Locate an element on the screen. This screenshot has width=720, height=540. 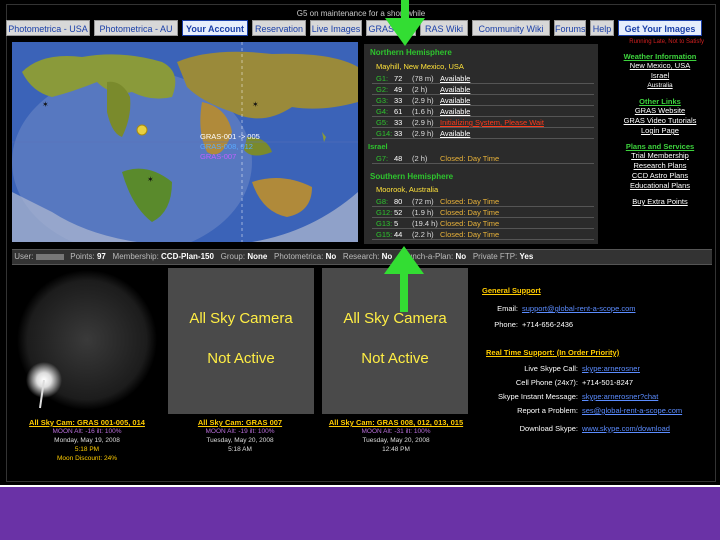
link-research-plans: Research Plans is located at coordinates (660, 166).